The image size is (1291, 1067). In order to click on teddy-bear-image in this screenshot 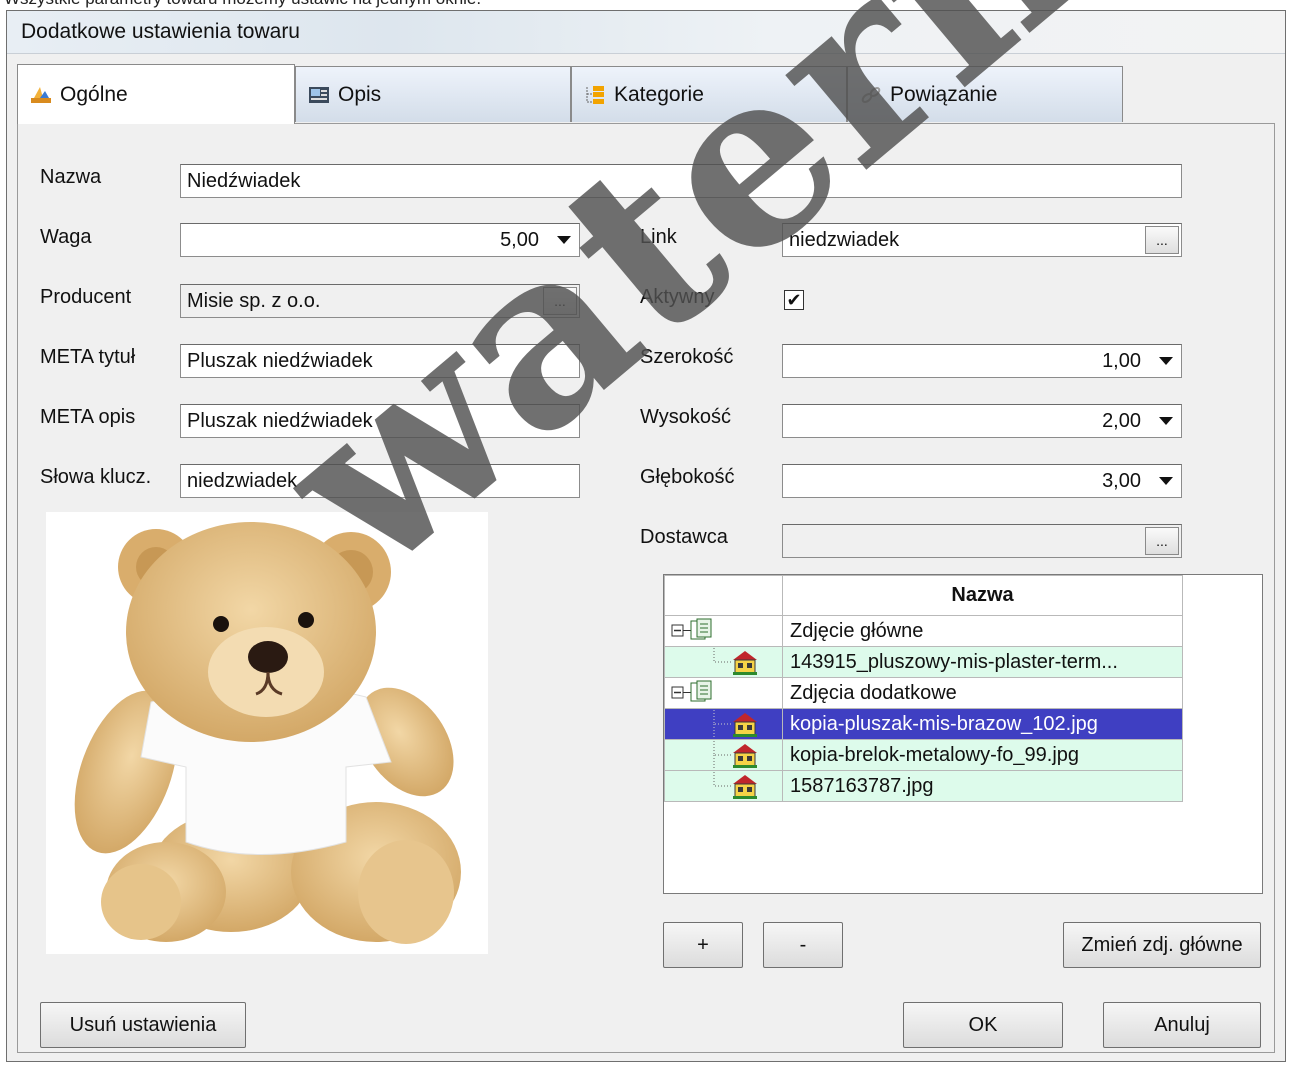, I will do `click(267, 733)`.